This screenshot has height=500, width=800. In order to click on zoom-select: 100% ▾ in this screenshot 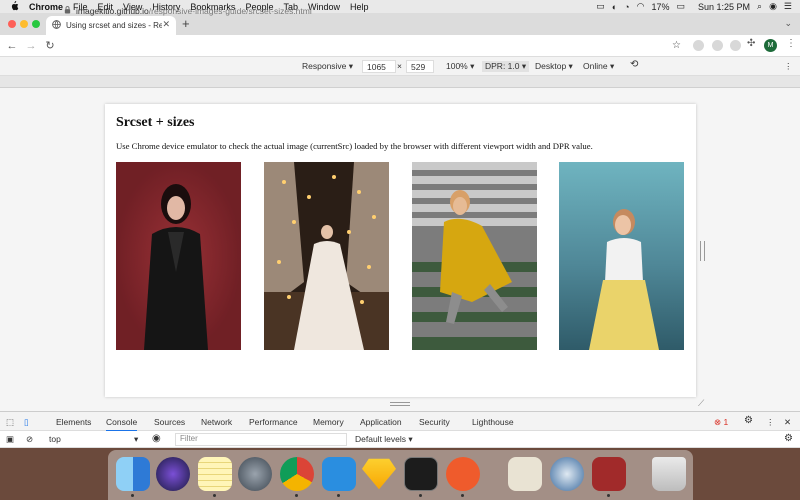, I will do `click(460, 66)`.